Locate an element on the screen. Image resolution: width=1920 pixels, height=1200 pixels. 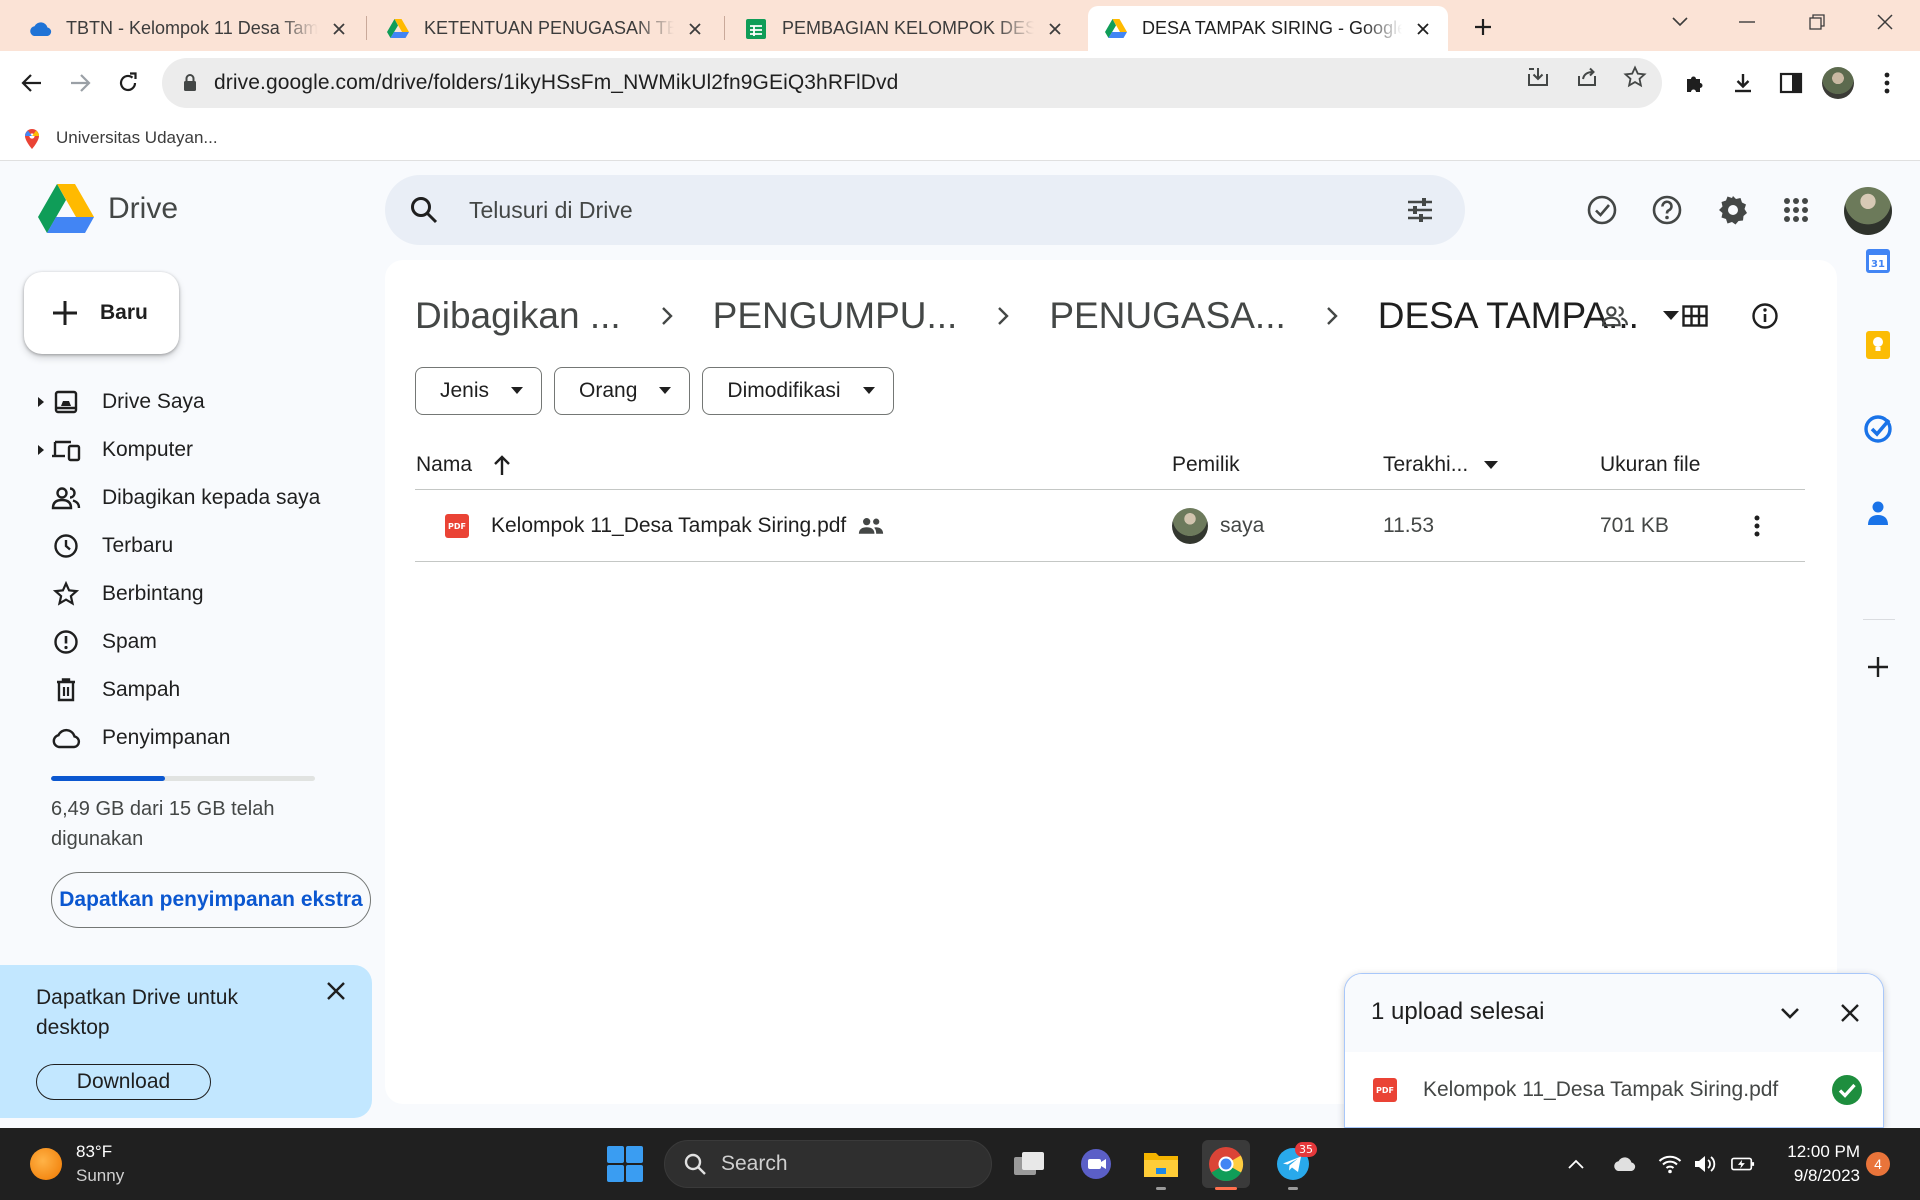
task-view-icon is located at coordinates (1030, 1164).